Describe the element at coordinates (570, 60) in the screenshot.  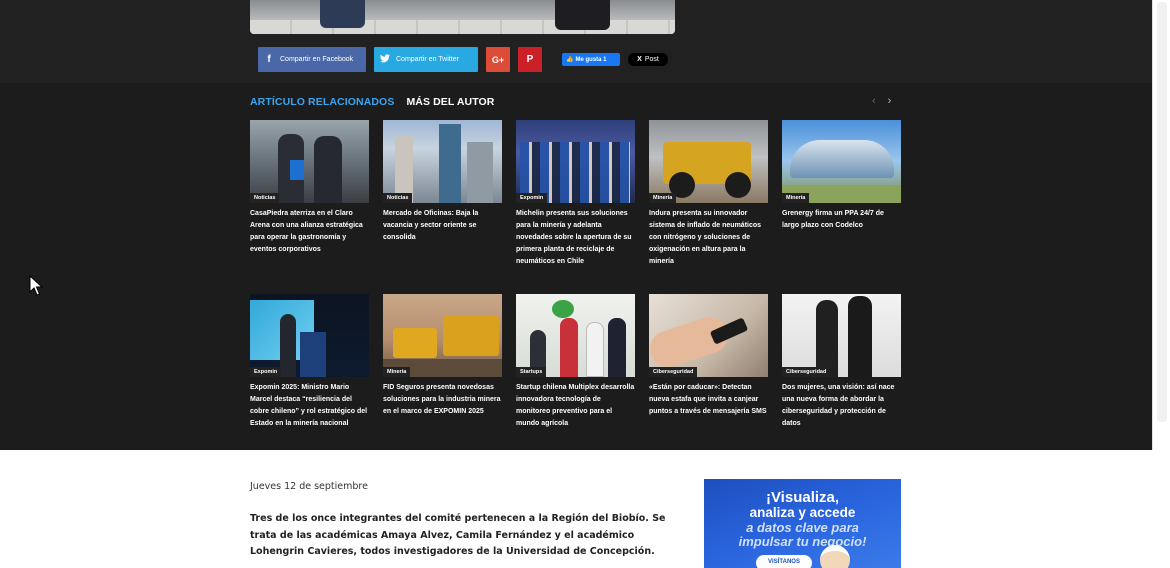
I see `thumbs-up-icon: 👍` at that location.